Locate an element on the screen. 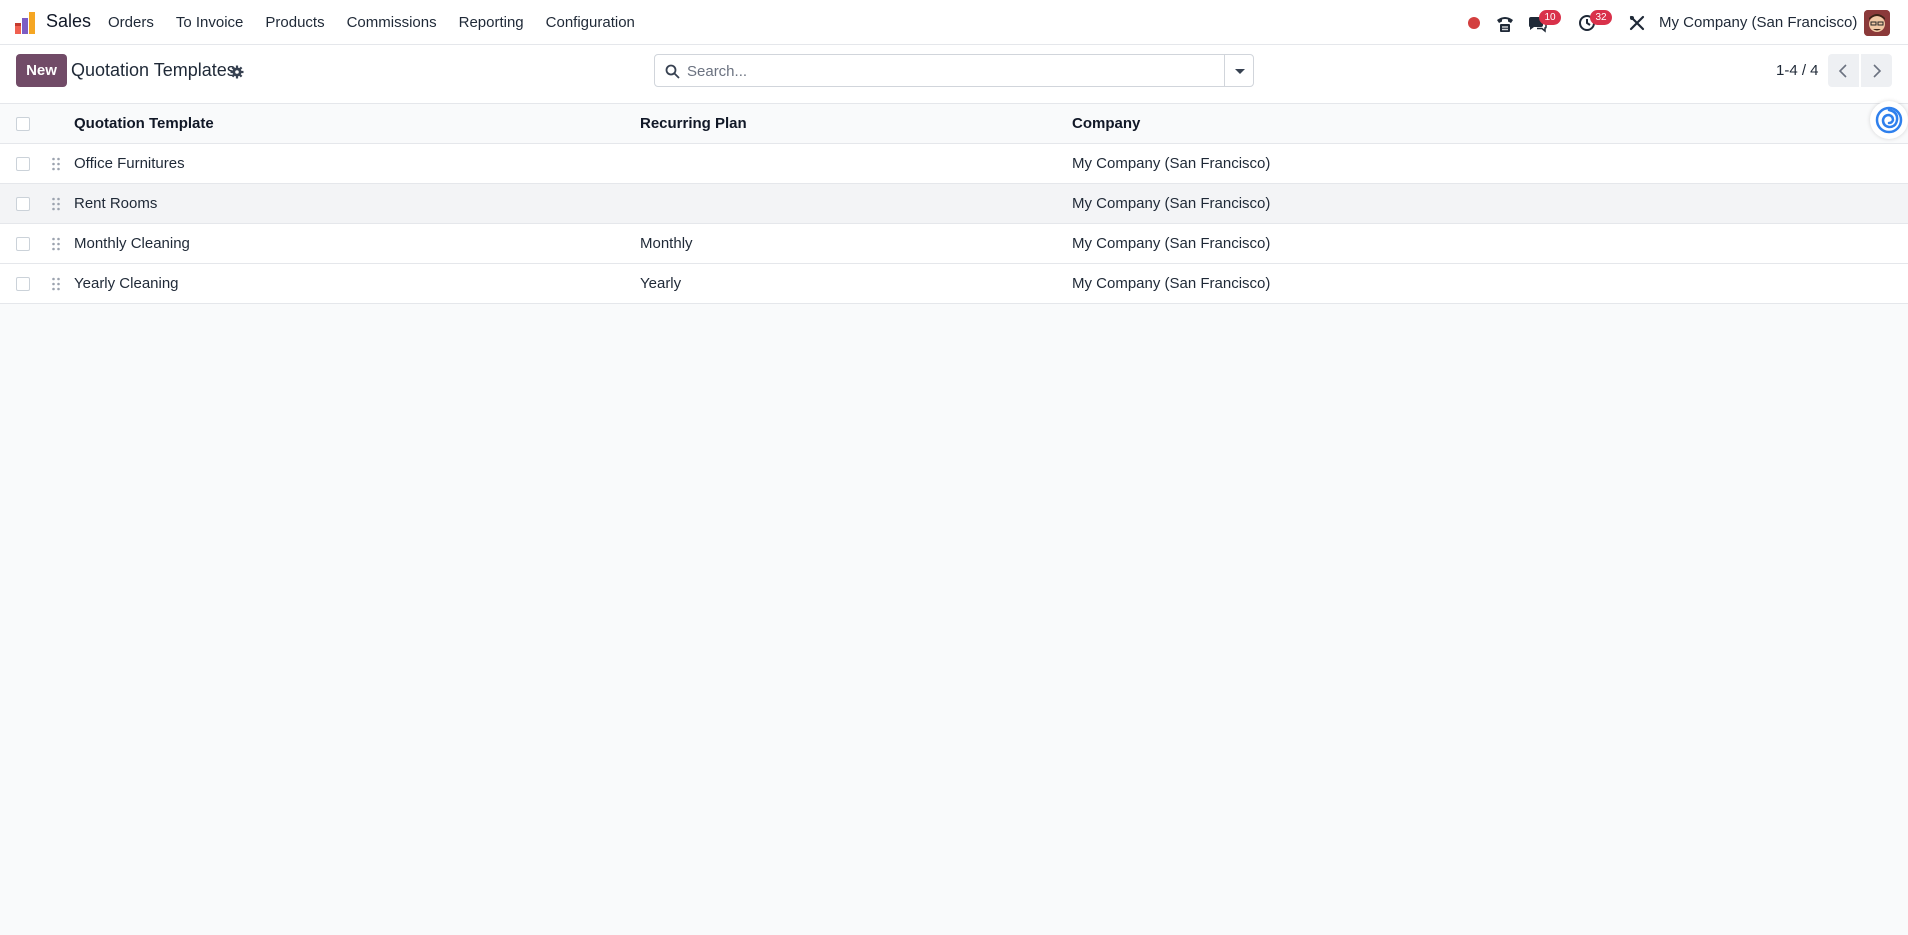  cell-recurring-plan: Monthly is located at coordinates (666, 243).